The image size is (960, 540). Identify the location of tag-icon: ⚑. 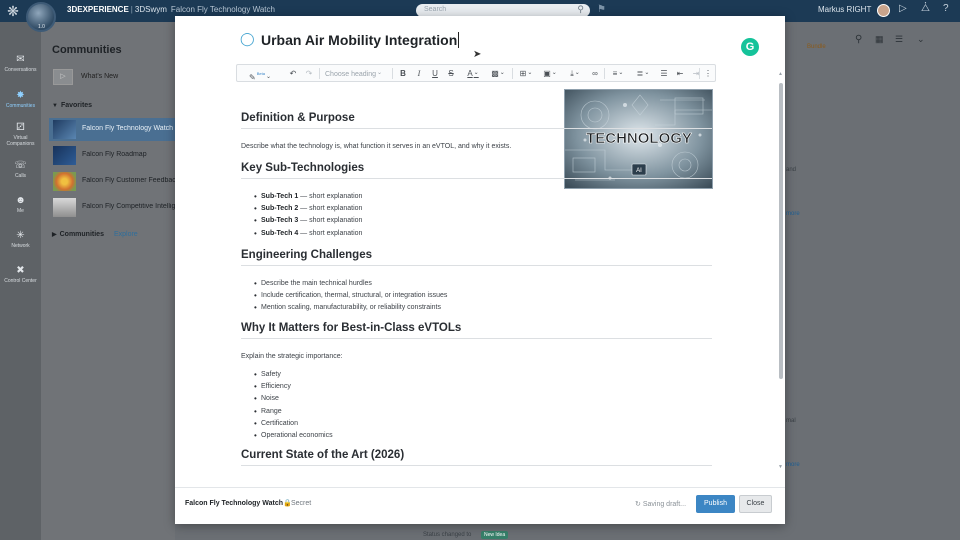
(601, 9).